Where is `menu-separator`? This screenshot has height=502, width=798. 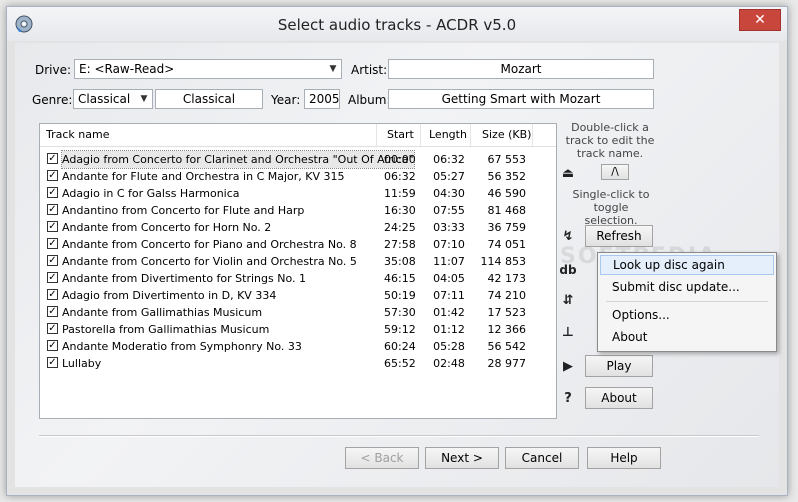
menu-separator is located at coordinates (687, 301).